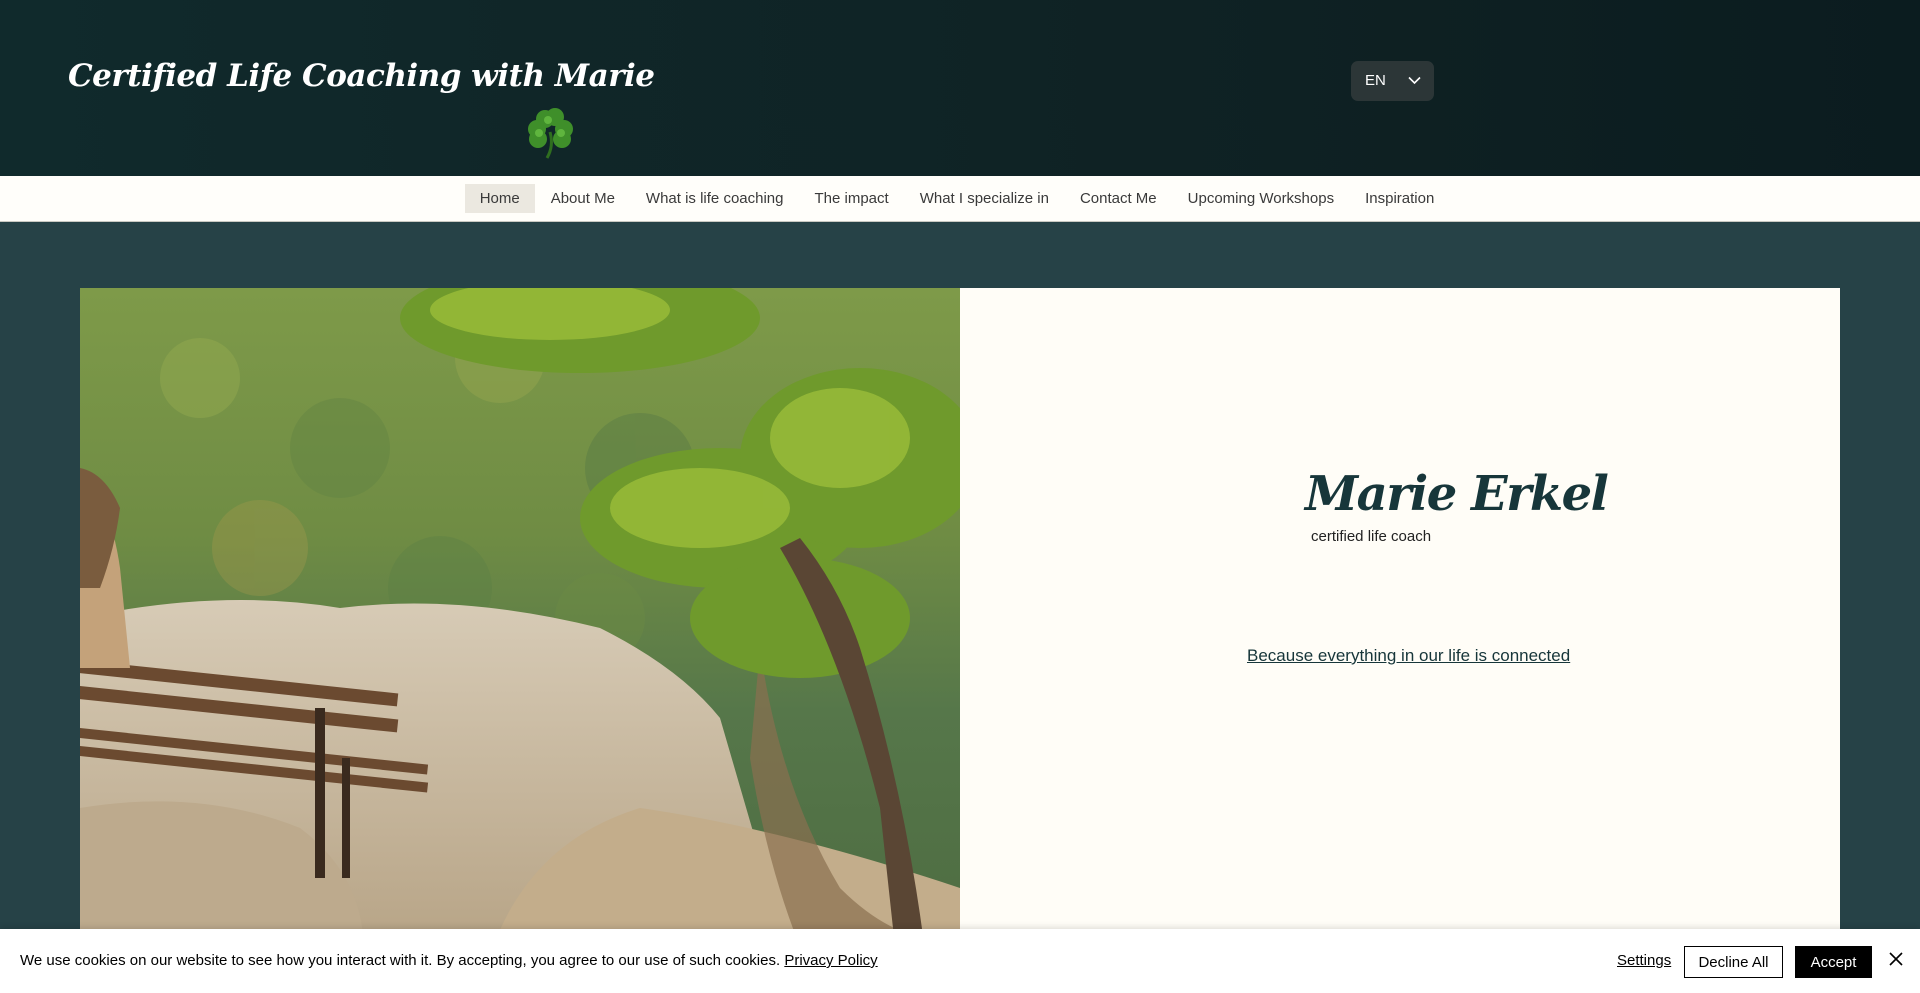 This screenshot has width=1920, height=993. Describe the element at coordinates (1896, 959) in the screenshot. I see `close-icon` at that location.